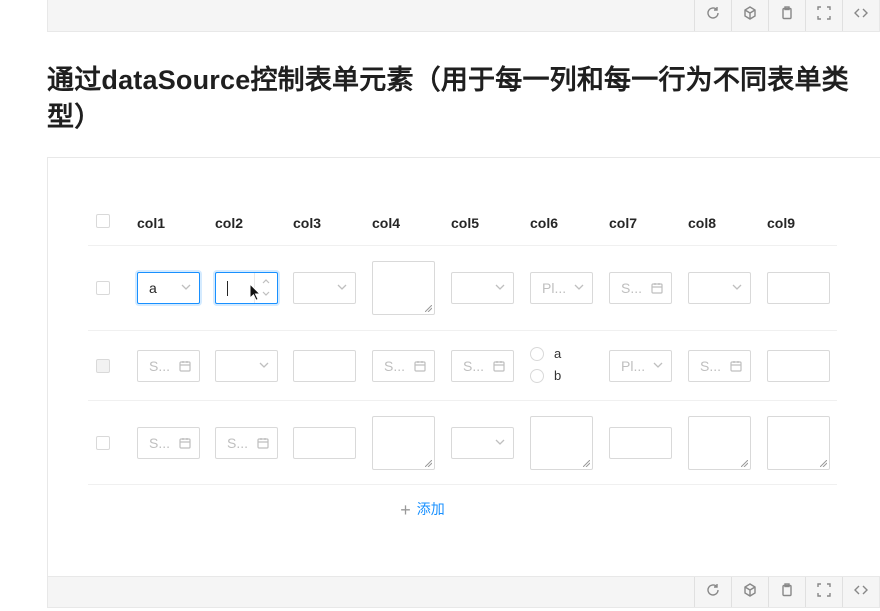  I want to click on radio-option-b: b, so click(545, 376).